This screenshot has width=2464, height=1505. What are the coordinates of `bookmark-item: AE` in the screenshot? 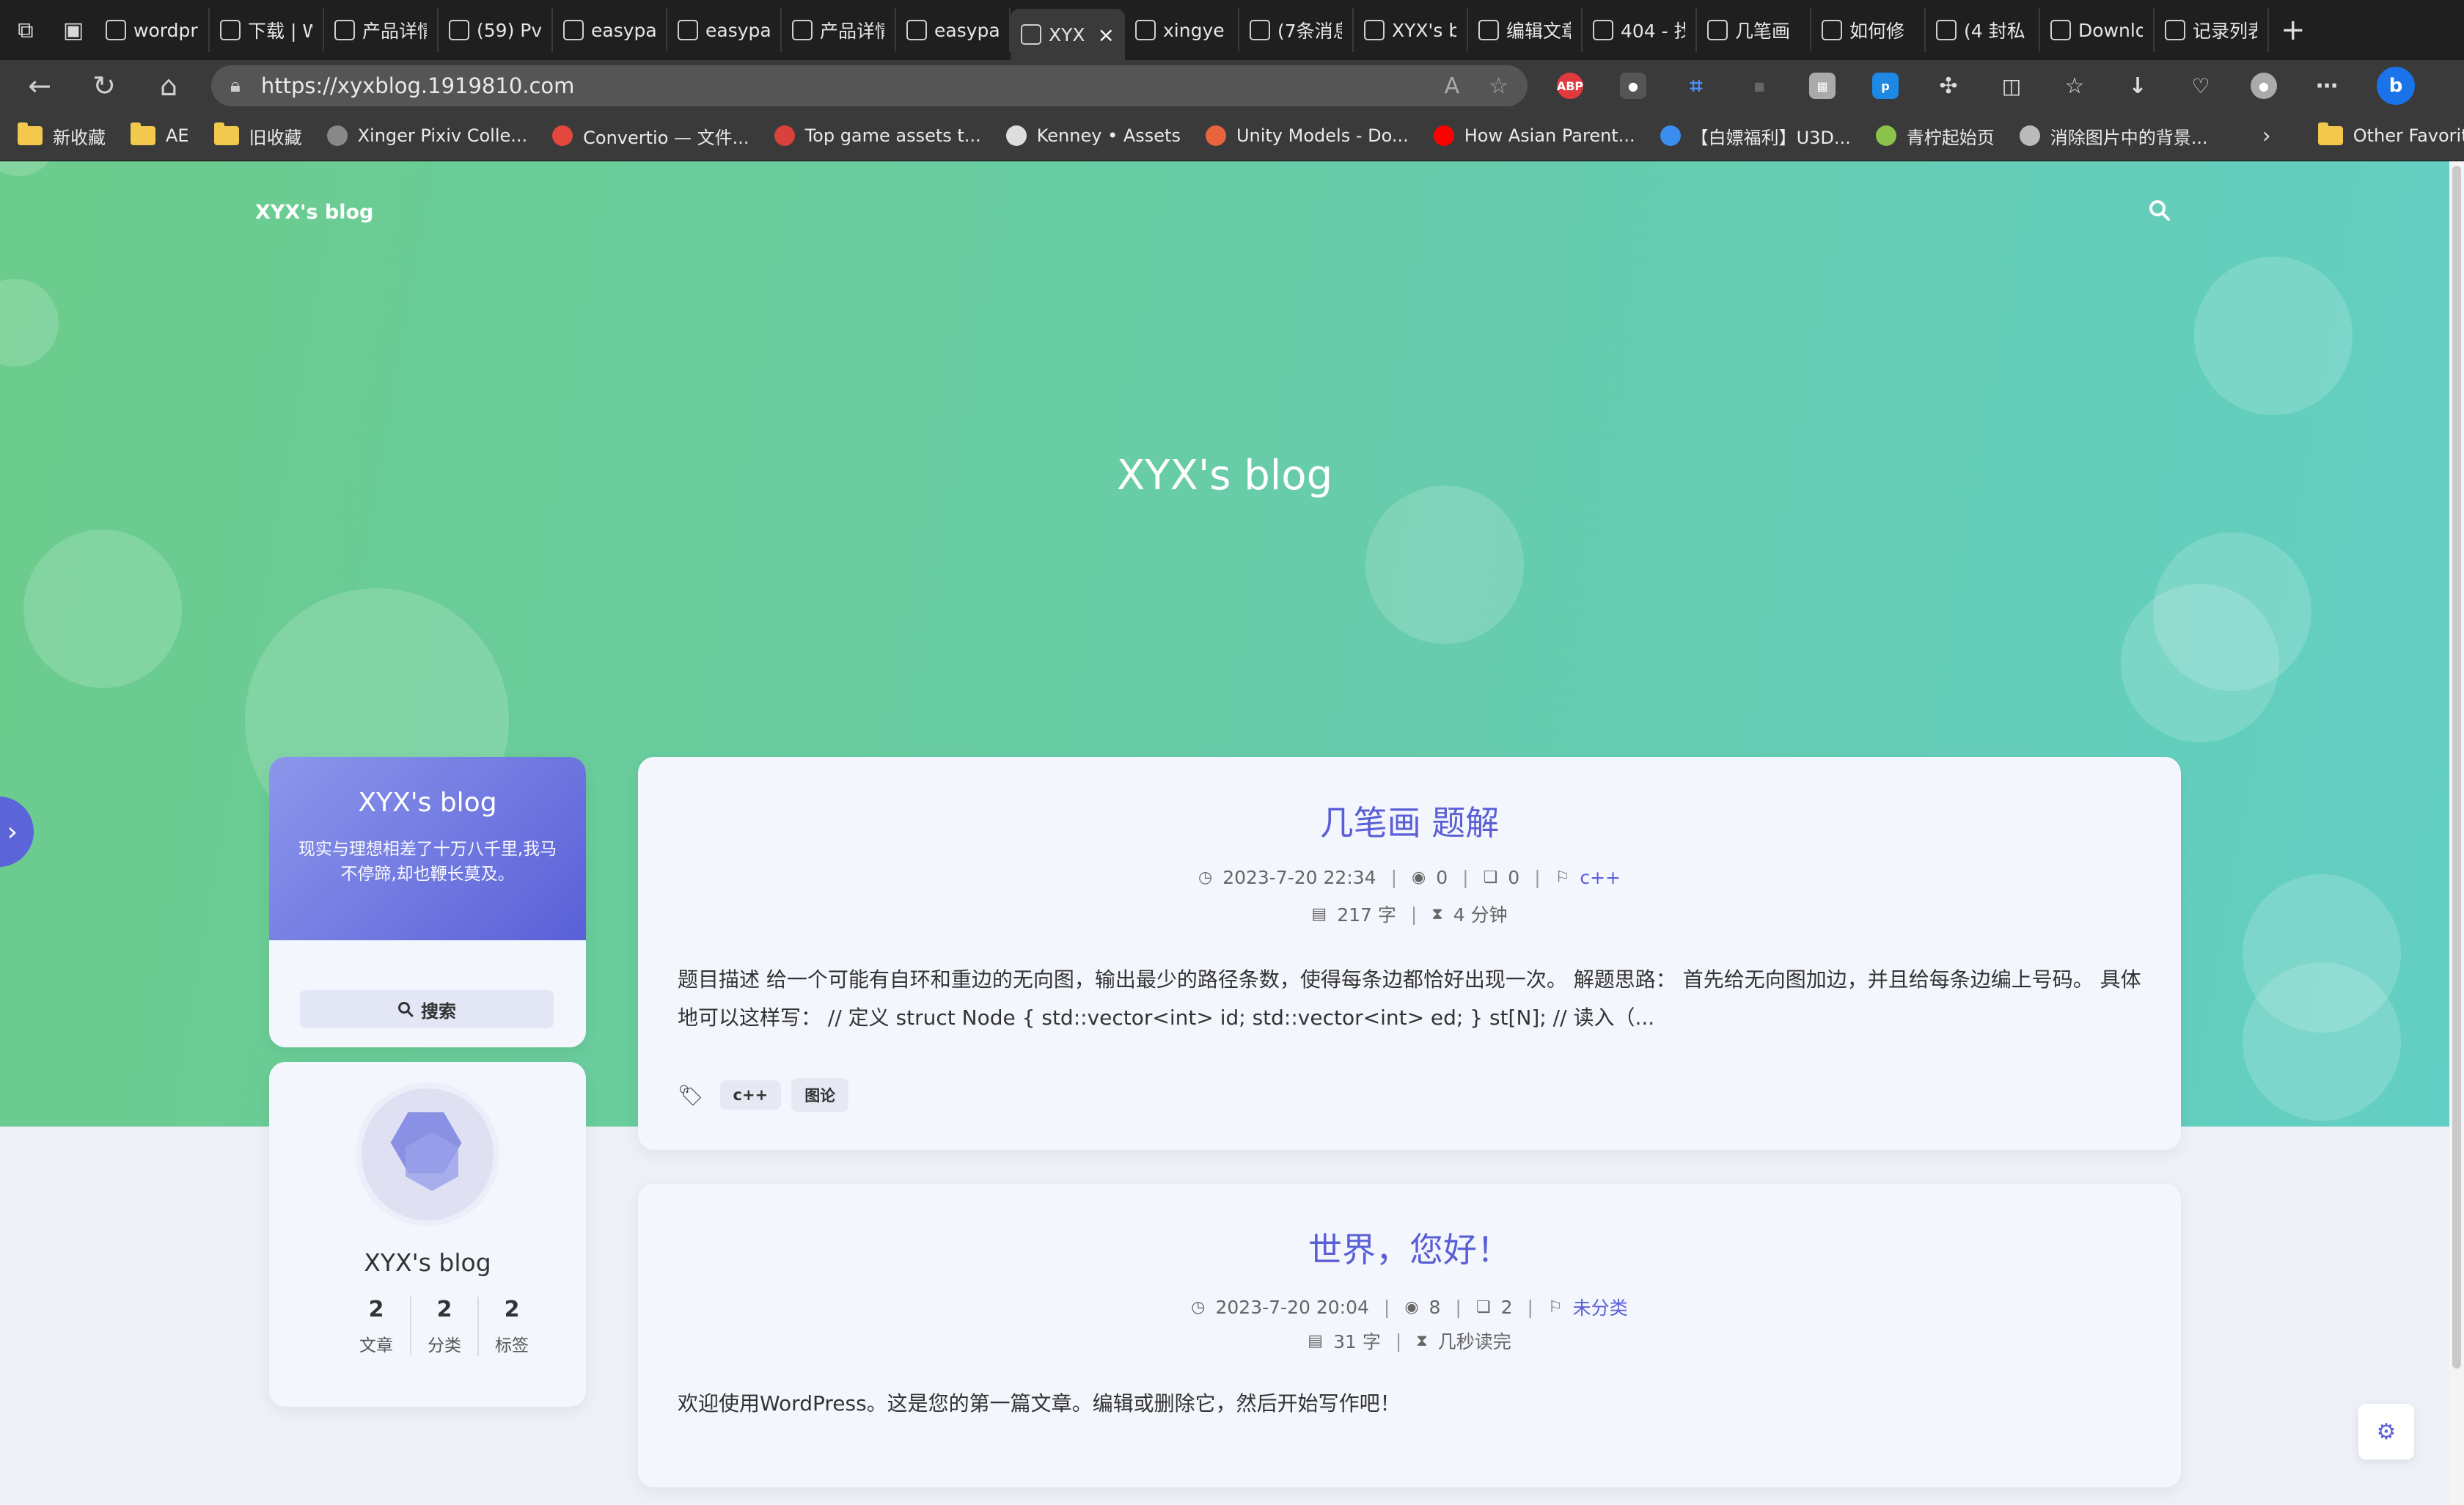 It's located at (160, 134).